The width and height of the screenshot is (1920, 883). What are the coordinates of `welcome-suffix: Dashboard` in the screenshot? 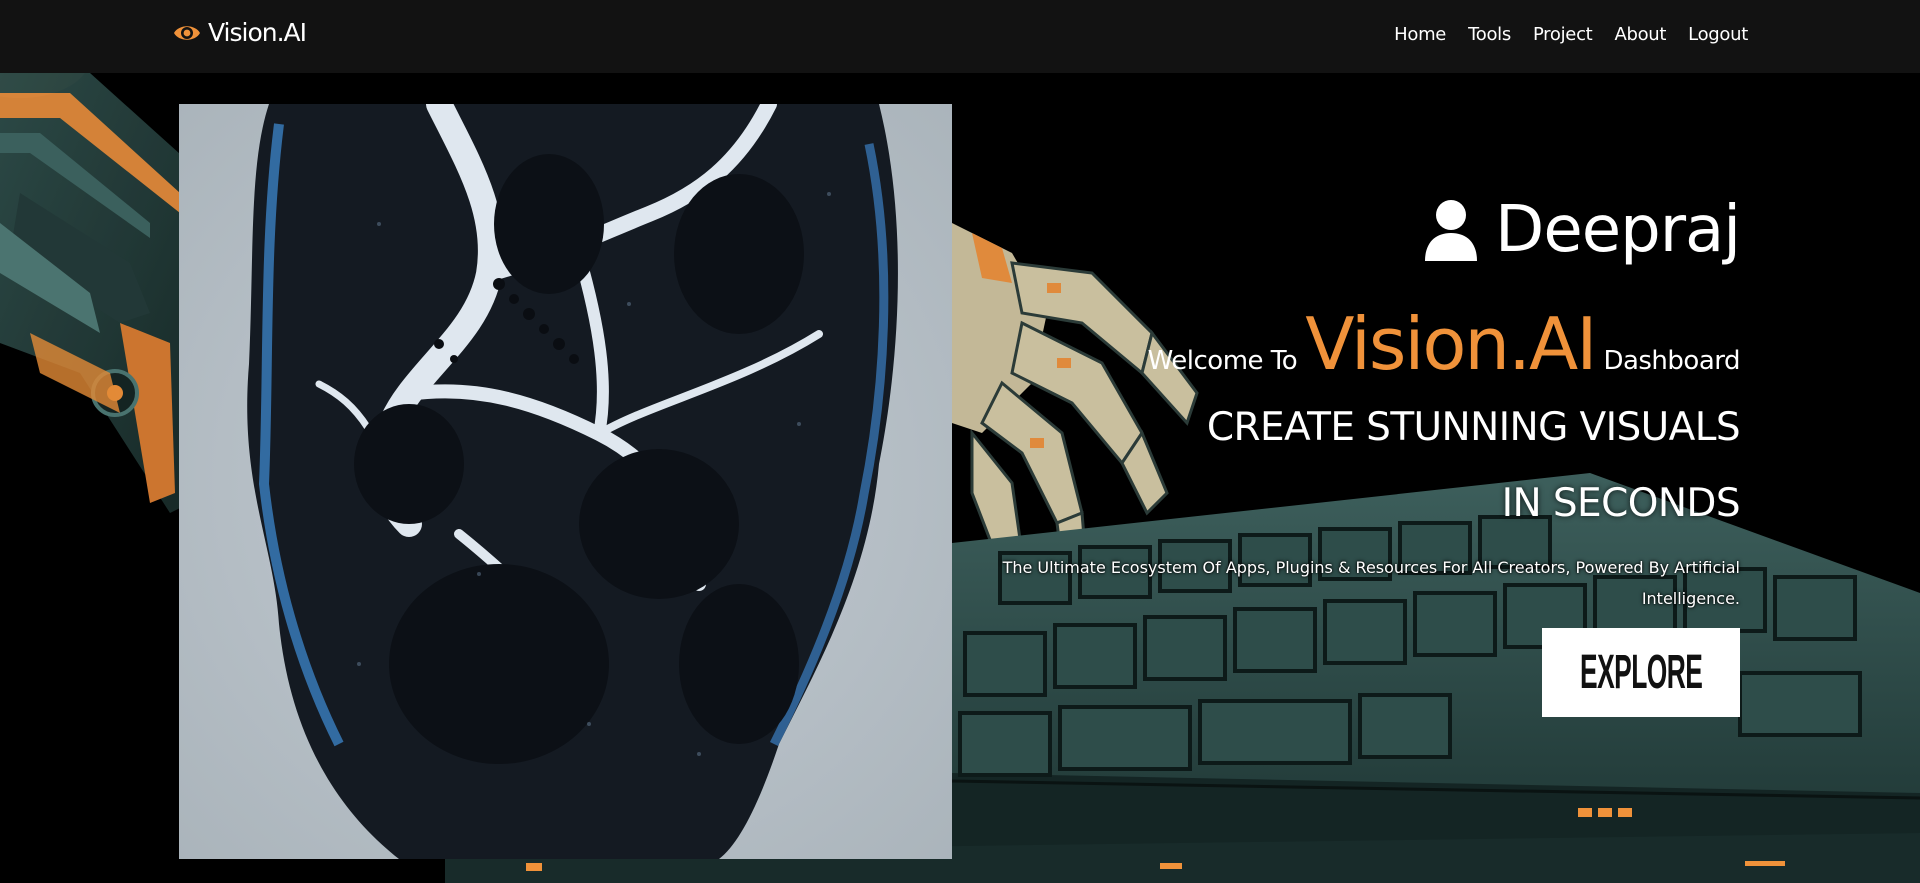 It's located at (1671, 361).